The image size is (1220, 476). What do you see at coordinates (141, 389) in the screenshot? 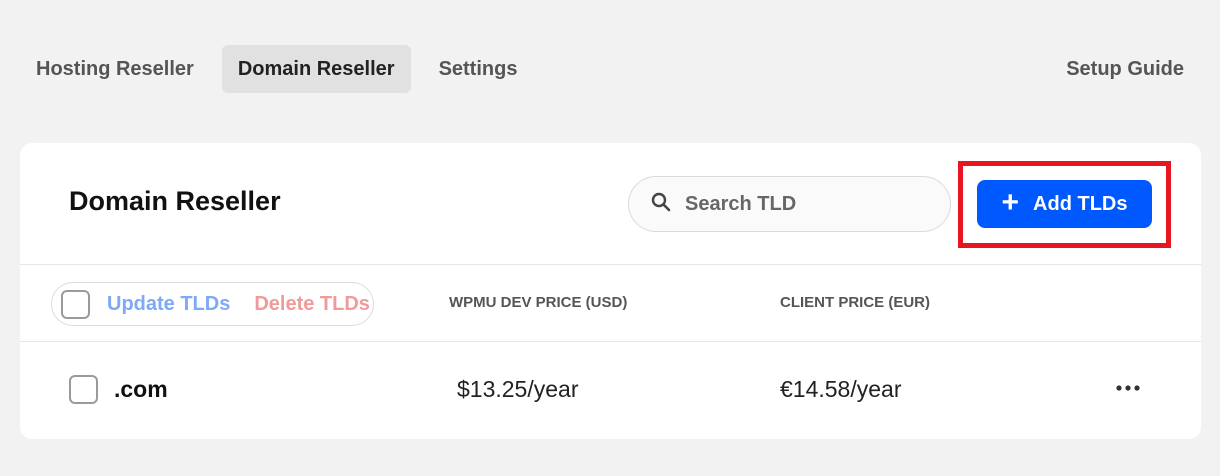
I see `tld-name: .com` at bounding box center [141, 389].